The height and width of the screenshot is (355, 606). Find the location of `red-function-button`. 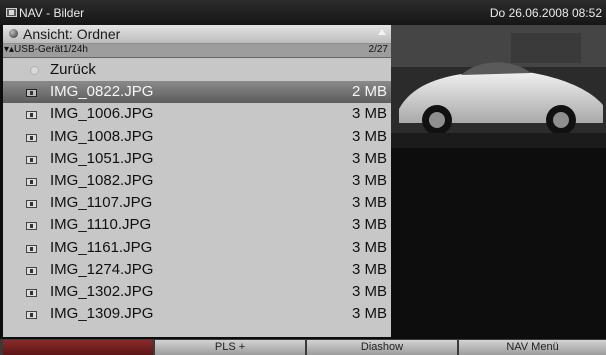

red-function-button is located at coordinates (78, 347).